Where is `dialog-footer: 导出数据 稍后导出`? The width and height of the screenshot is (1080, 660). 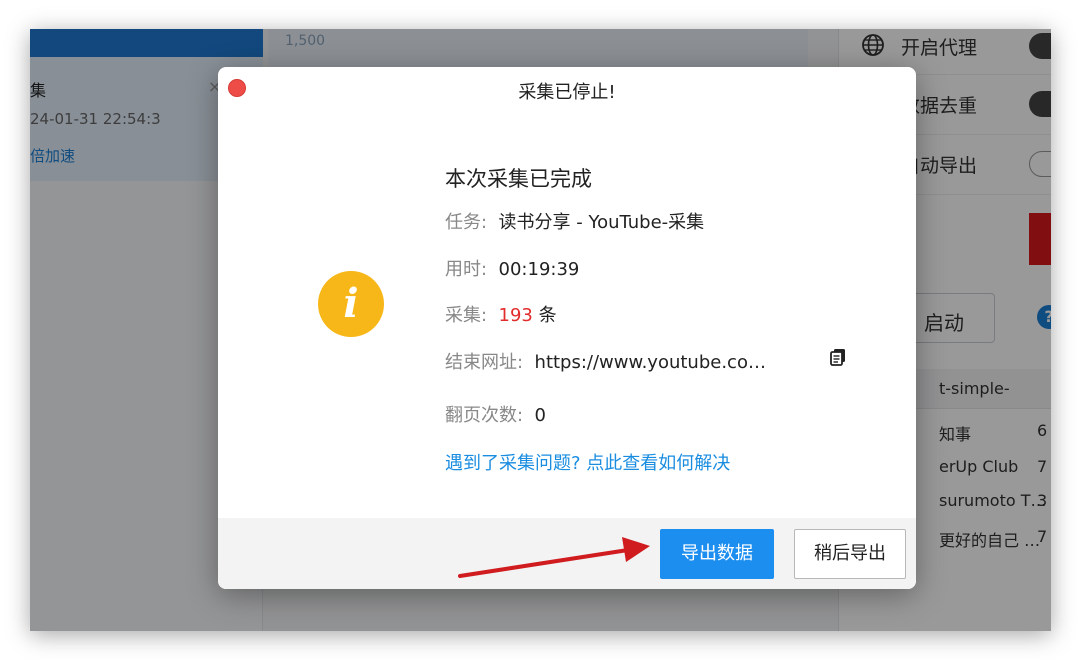 dialog-footer: 导出数据 稍后导出 is located at coordinates (567, 553).